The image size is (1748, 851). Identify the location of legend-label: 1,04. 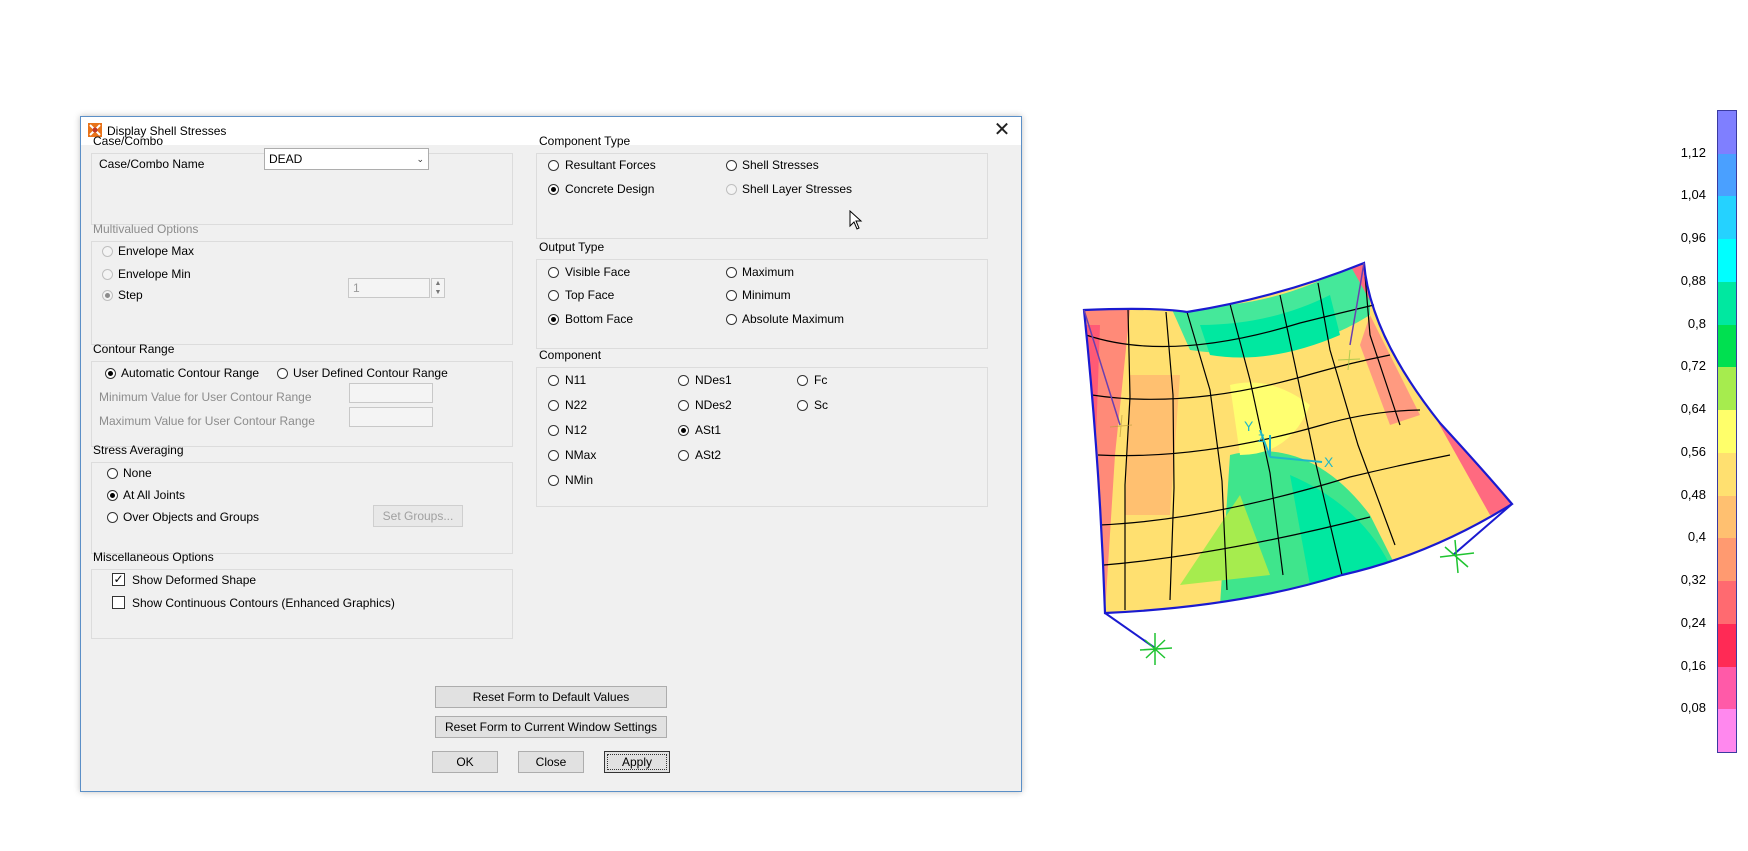
(1693, 195).